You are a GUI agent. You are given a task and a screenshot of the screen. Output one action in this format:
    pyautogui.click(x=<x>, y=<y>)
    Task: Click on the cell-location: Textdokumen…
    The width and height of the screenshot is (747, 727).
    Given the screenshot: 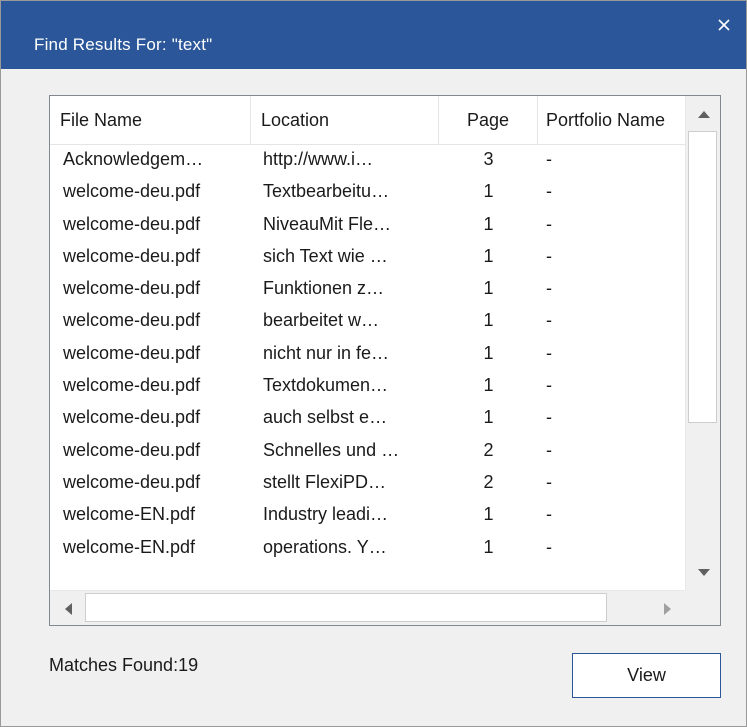 What is the action you would take?
    pyautogui.click(x=326, y=385)
    